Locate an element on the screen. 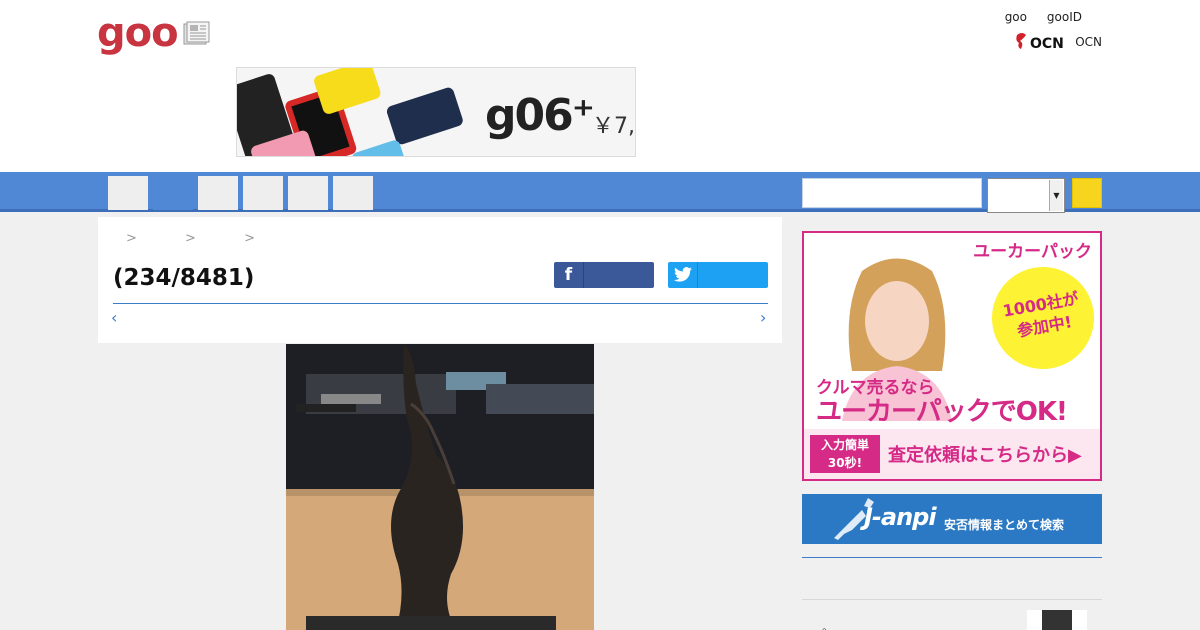  phone-ad-banner: g06⁺ ￥7,80 is located at coordinates (436, 112).